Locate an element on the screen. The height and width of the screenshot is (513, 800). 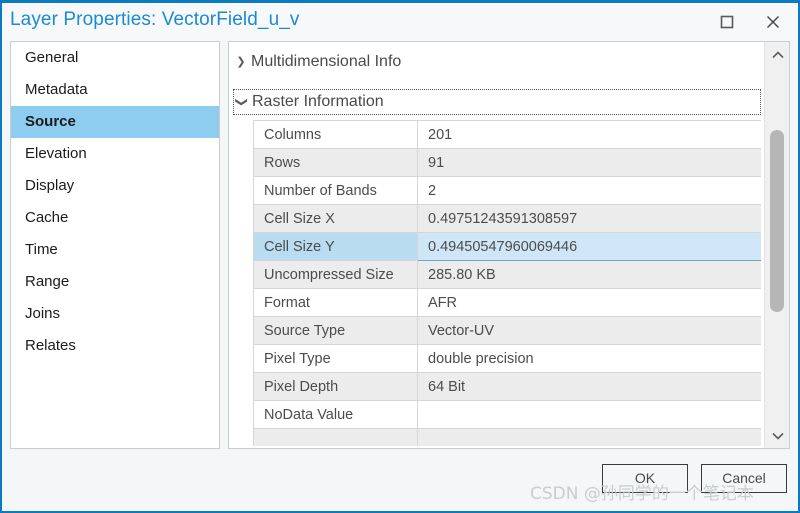
table-cell-property-value: 0.49450547960069446 is located at coordinates (589, 246).